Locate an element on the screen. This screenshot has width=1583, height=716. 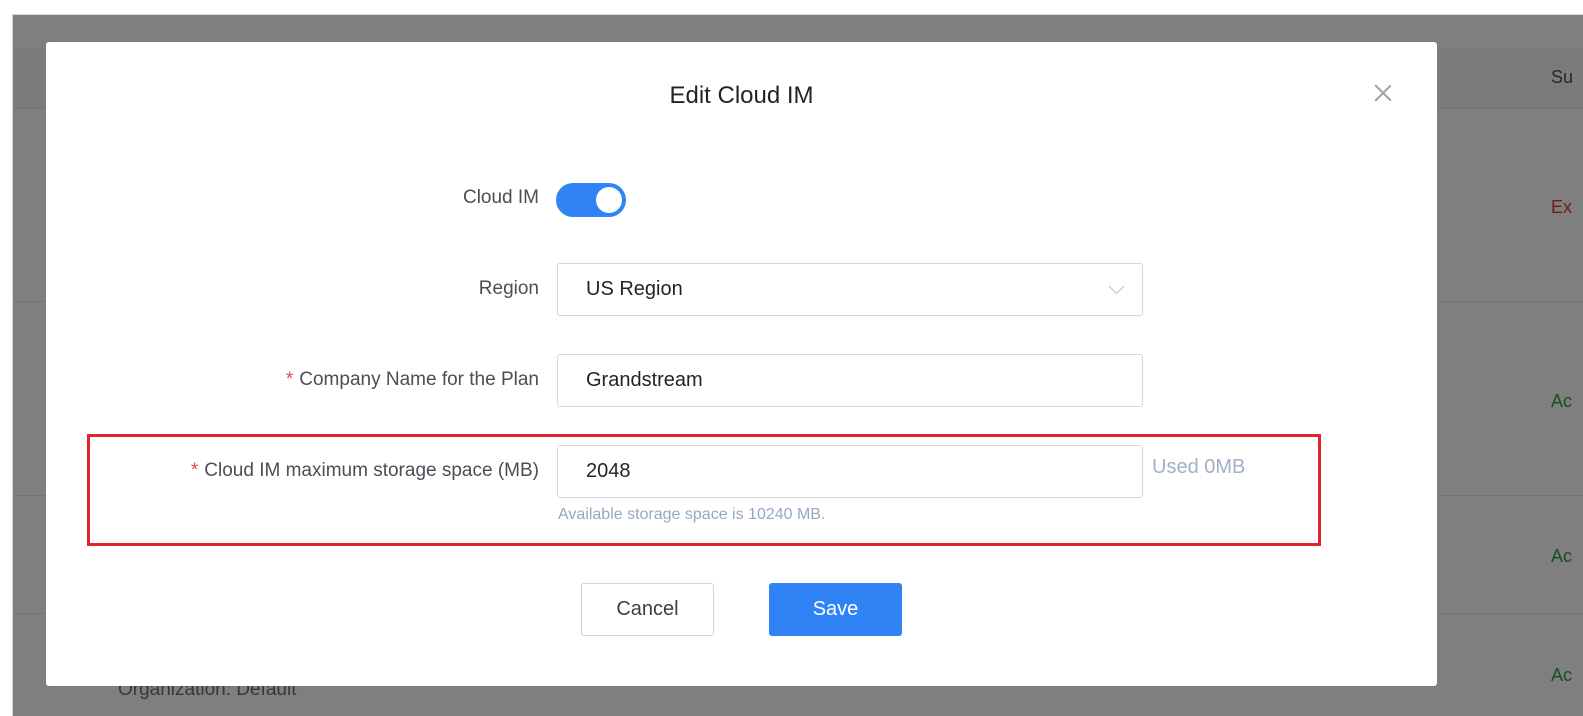
chevron-down-icon is located at coordinates (1116, 286).